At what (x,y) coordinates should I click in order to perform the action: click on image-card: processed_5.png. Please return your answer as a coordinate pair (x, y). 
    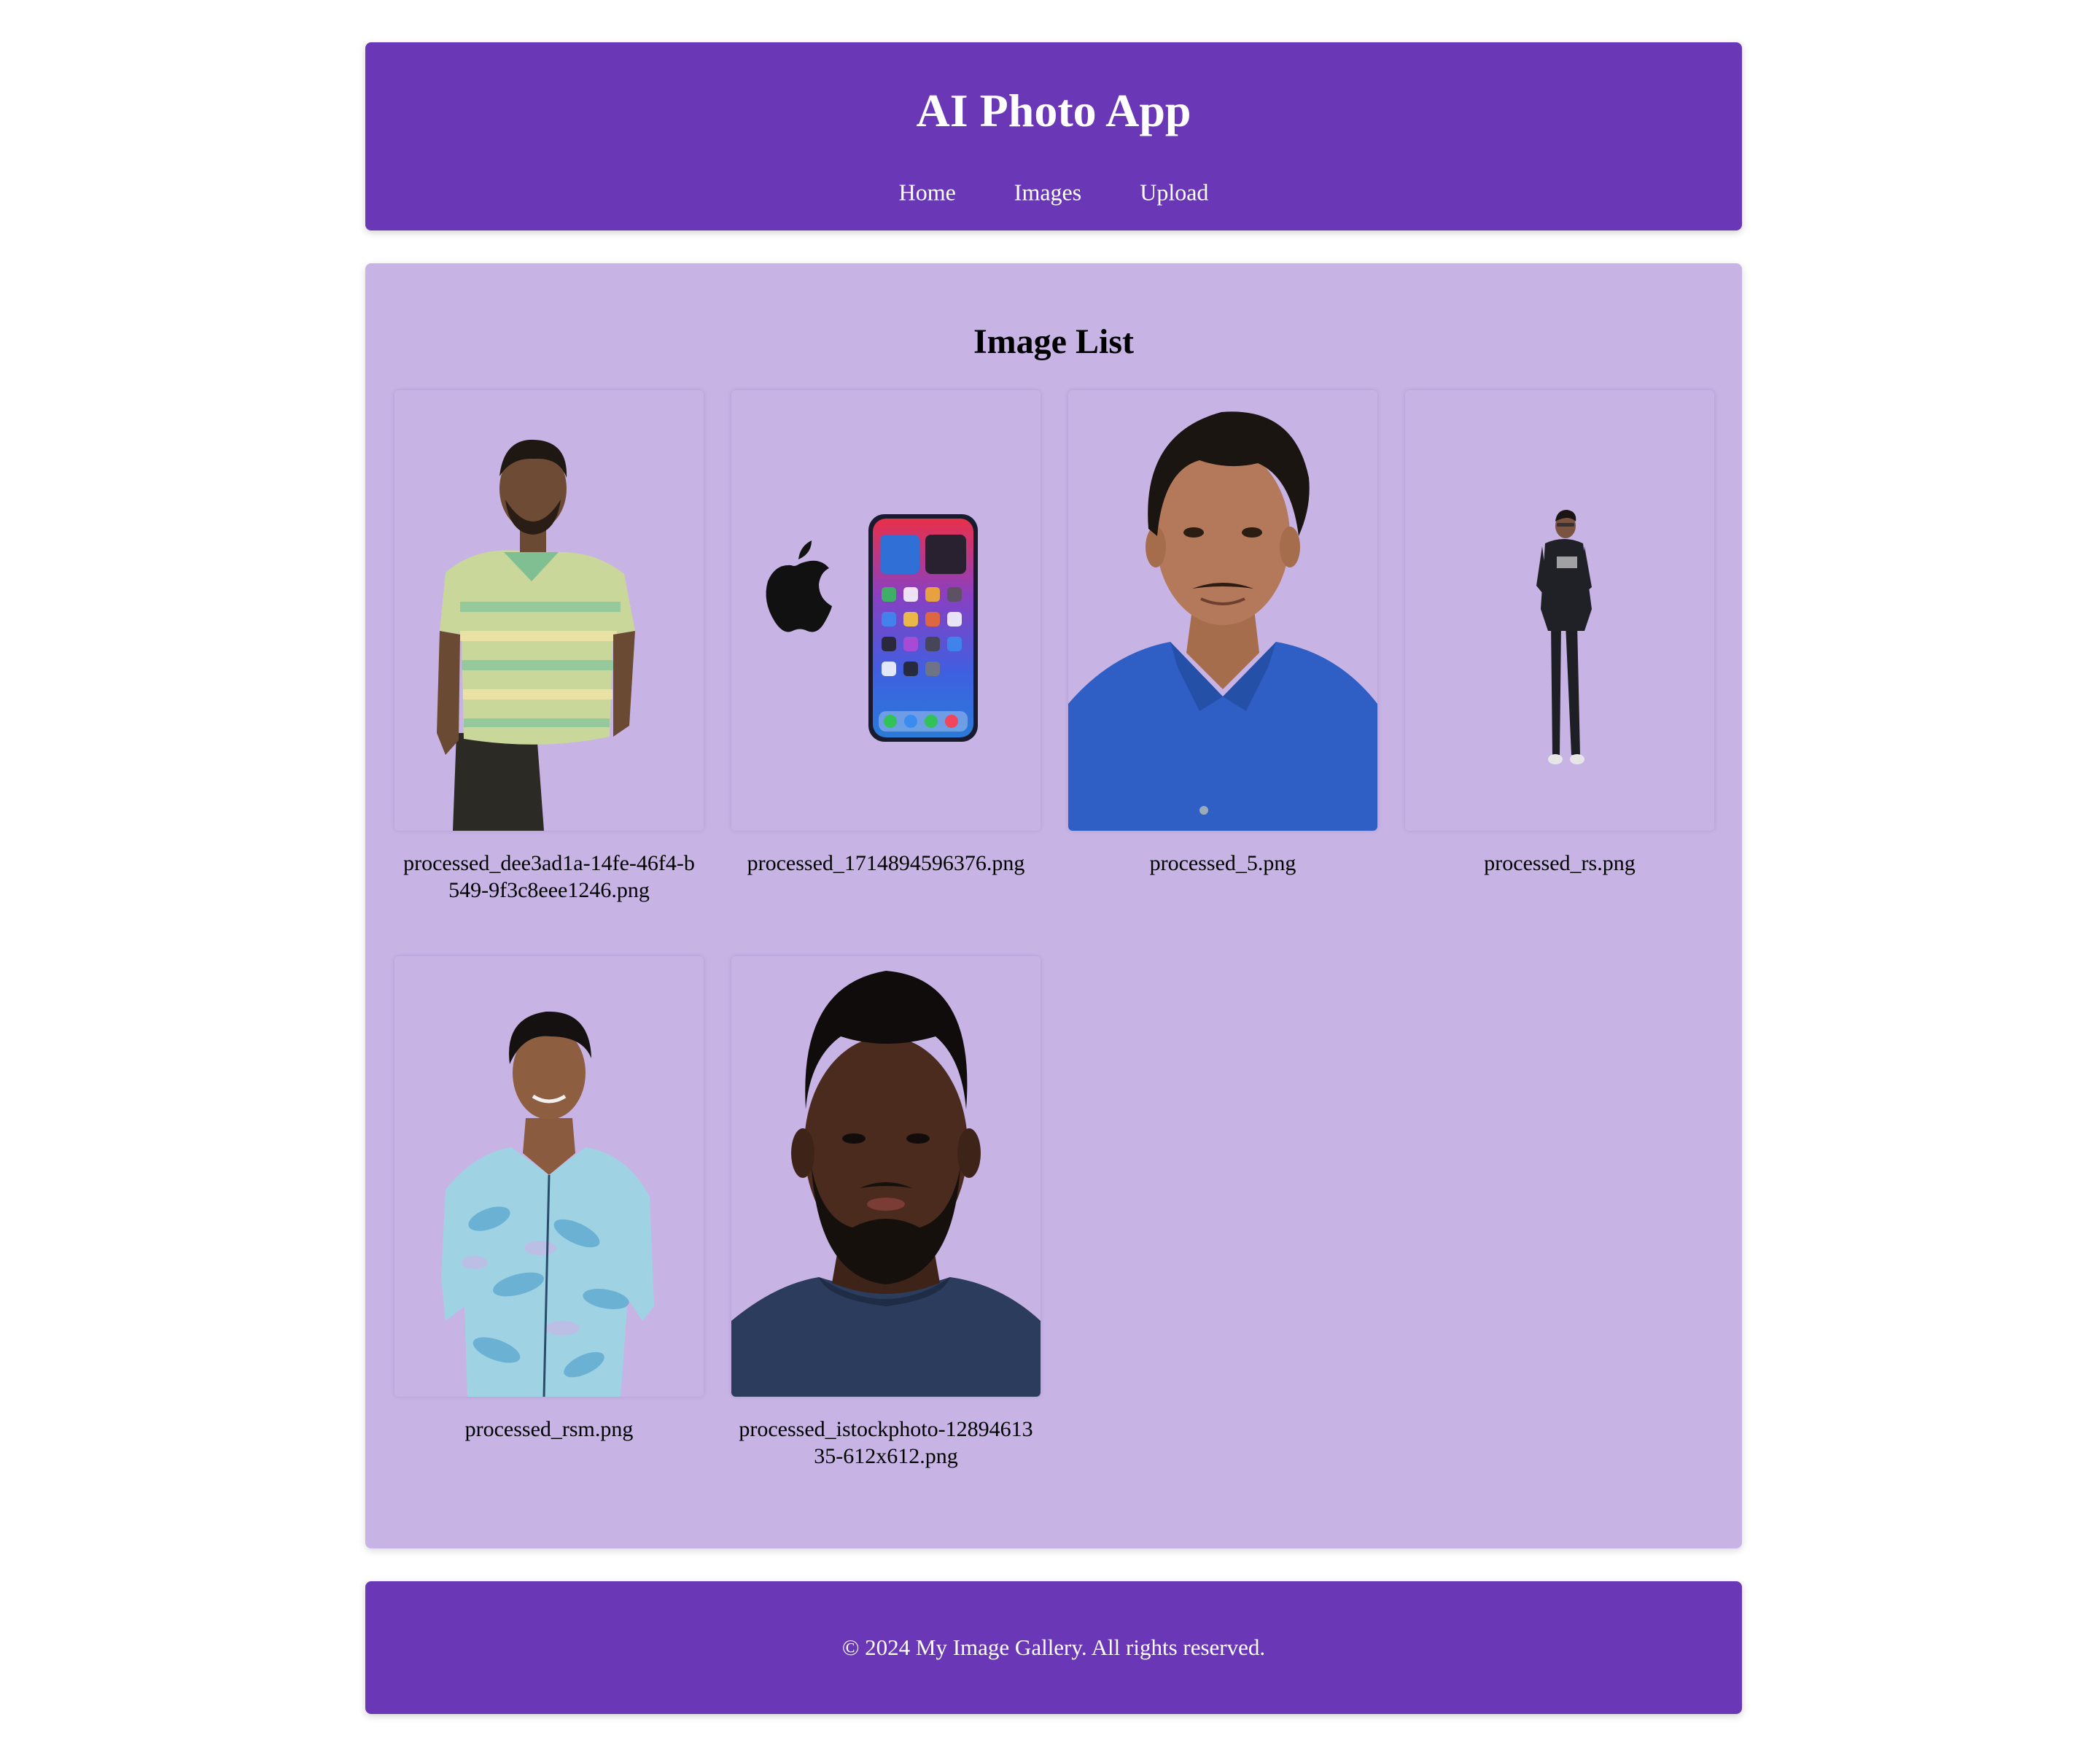
    Looking at the image, I should click on (1222, 647).